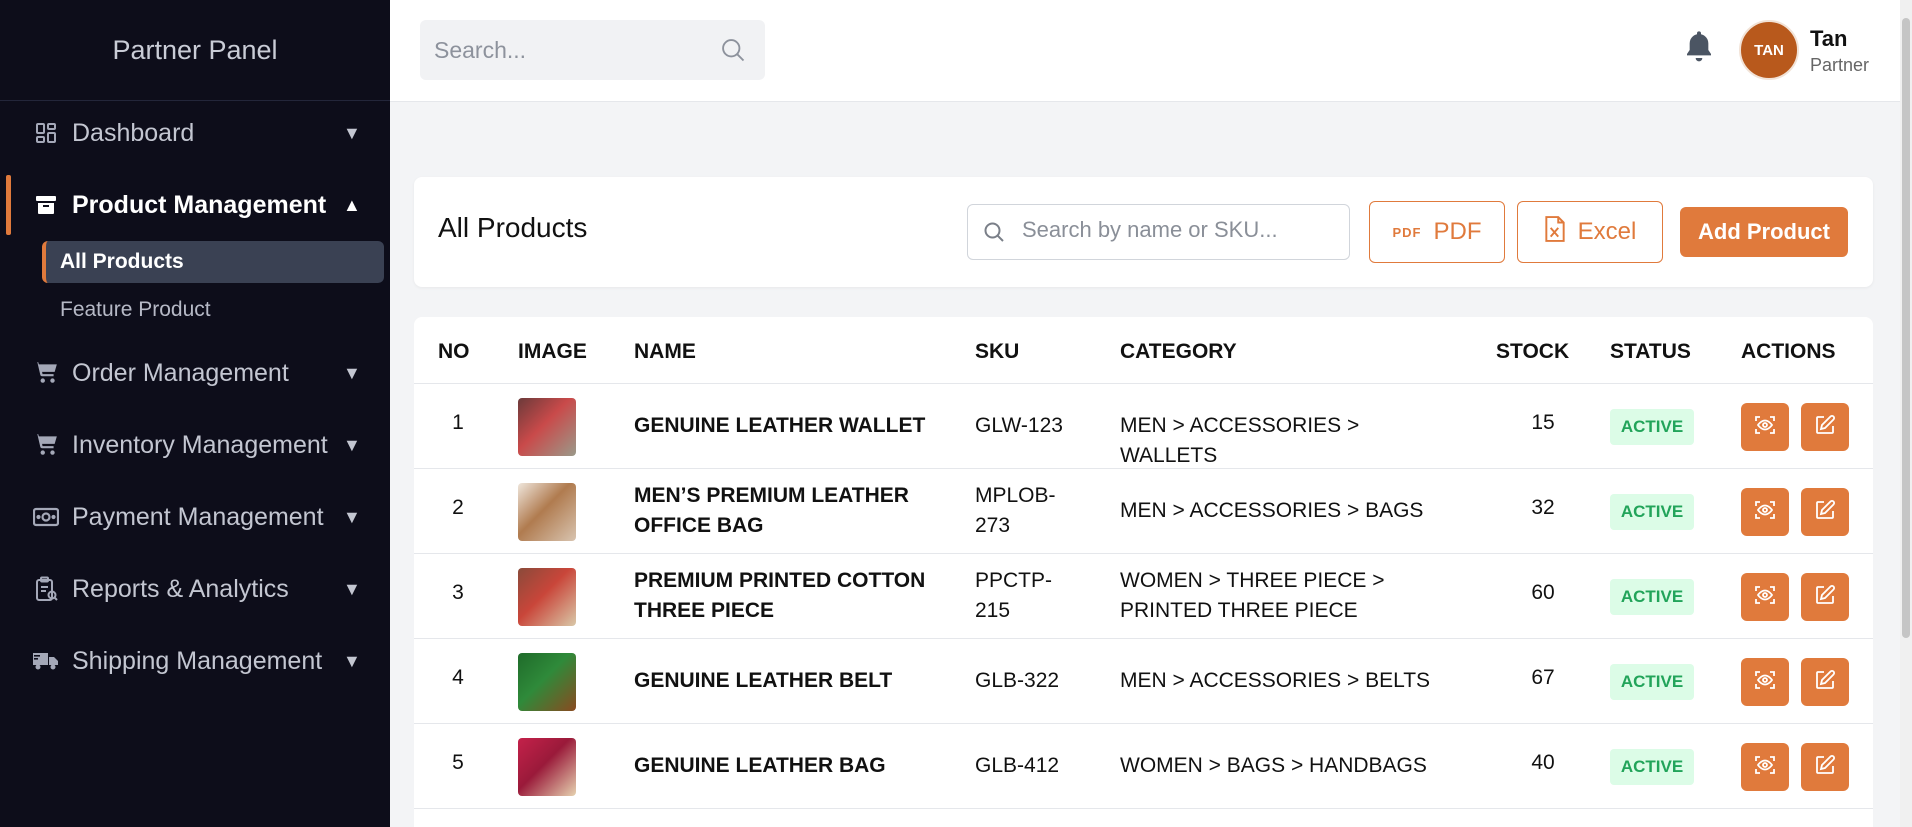  Describe the element at coordinates (1252, 580) in the screenshot. I see `product-category-line: WOMEN > THREE PIECE >` at that location.